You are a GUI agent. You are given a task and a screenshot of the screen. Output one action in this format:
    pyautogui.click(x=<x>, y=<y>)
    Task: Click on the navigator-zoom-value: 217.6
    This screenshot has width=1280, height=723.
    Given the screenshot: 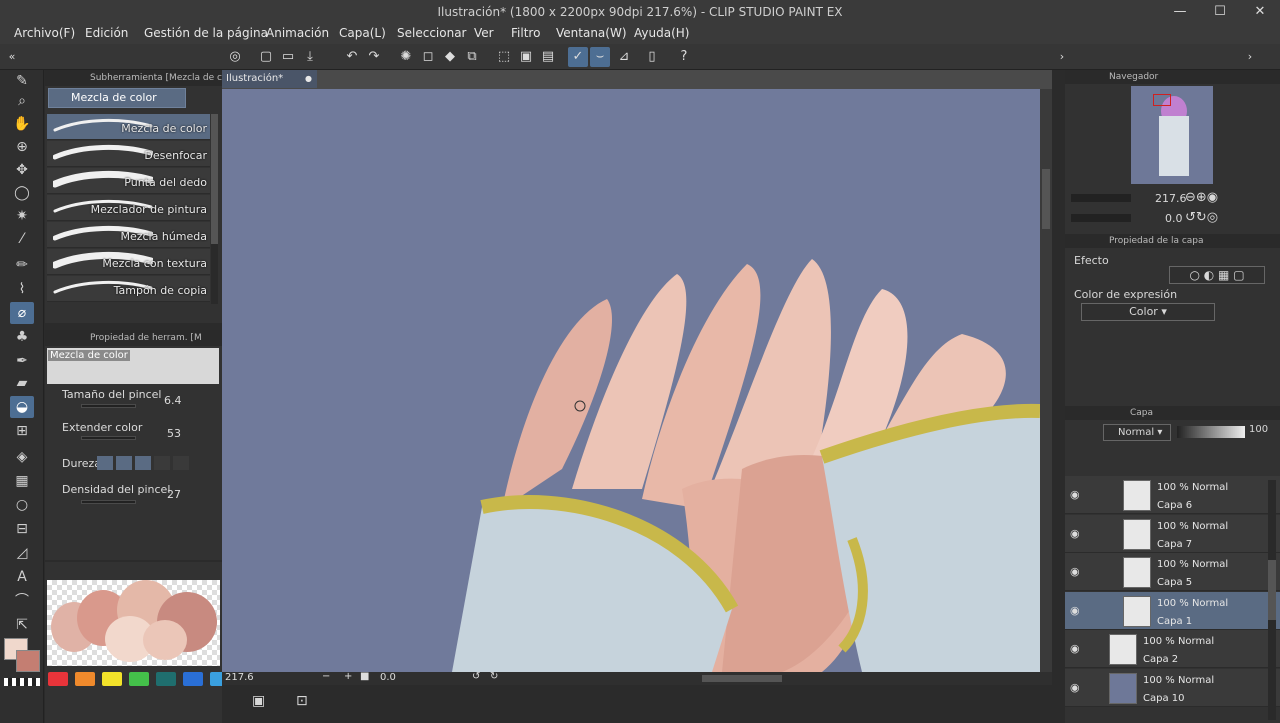 What is the action you would take?
    pyautogui.click(x=1171, y=198)
    